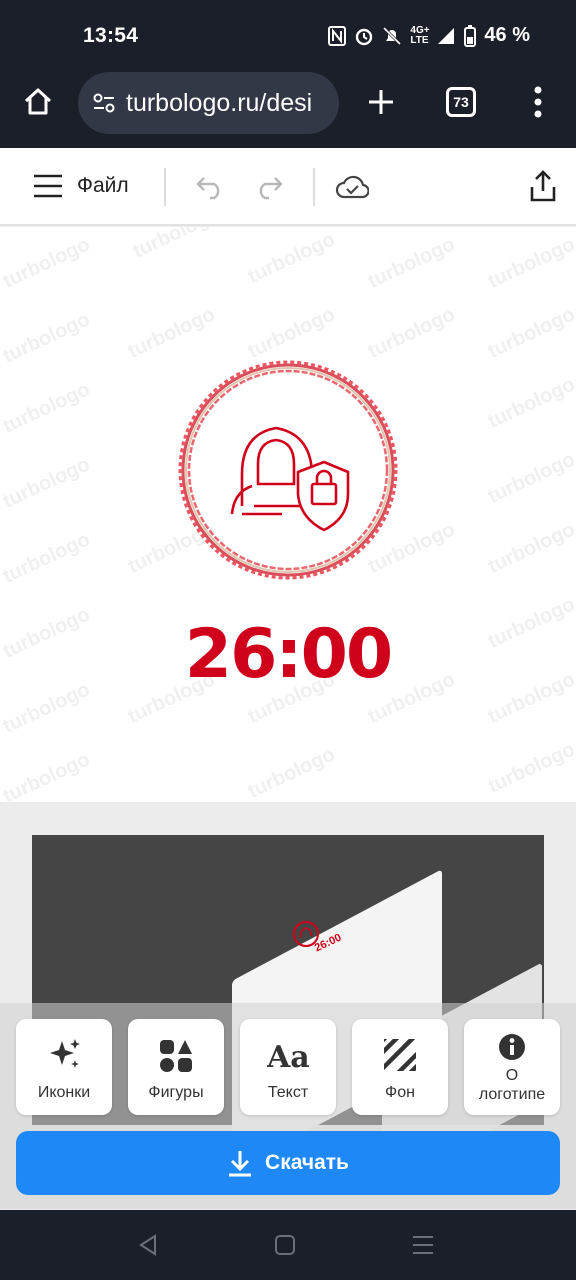  I want to click on nfc-icon, so click(337, 35).